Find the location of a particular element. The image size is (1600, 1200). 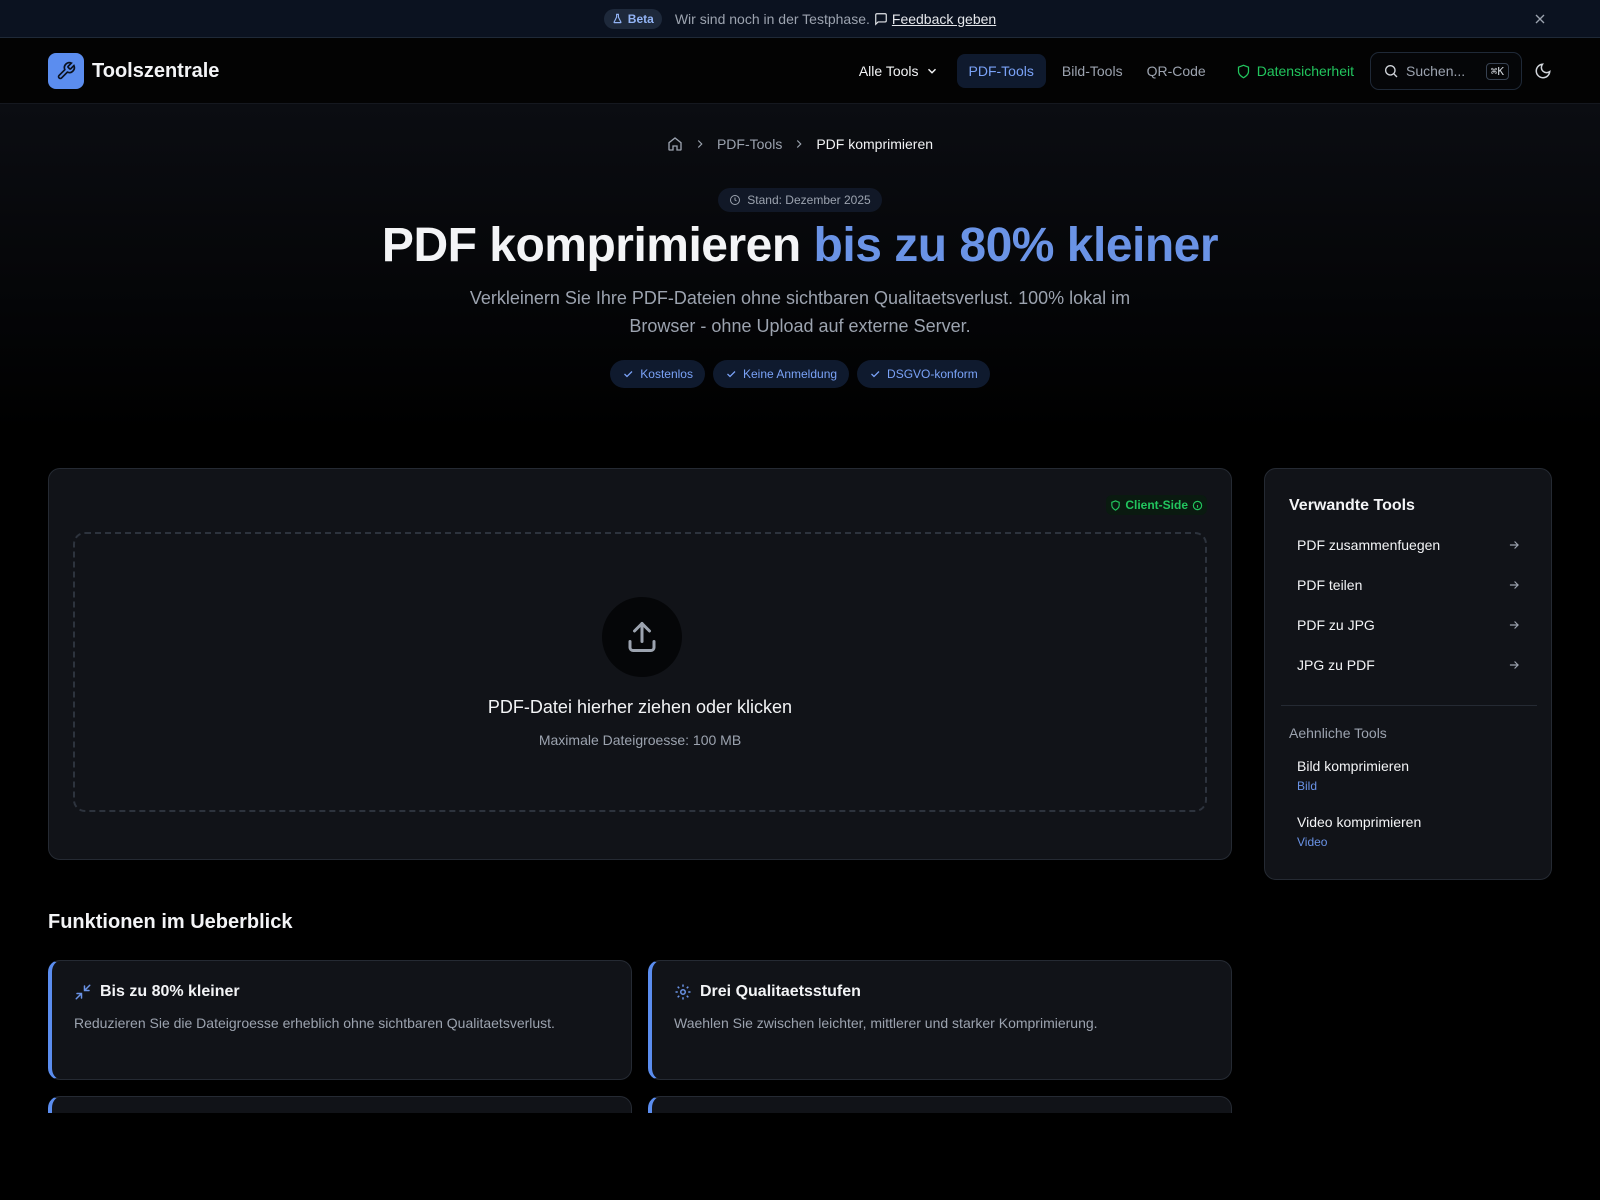

theme-toggle-button is located at coordinates (1543, 71).